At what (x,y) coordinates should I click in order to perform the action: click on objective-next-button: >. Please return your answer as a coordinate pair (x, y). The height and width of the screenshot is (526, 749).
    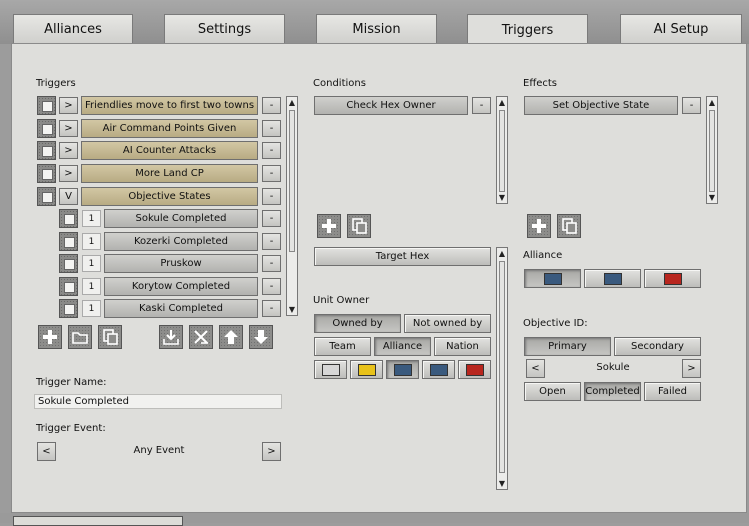
    Looking at the image, I should click on (691, 368).